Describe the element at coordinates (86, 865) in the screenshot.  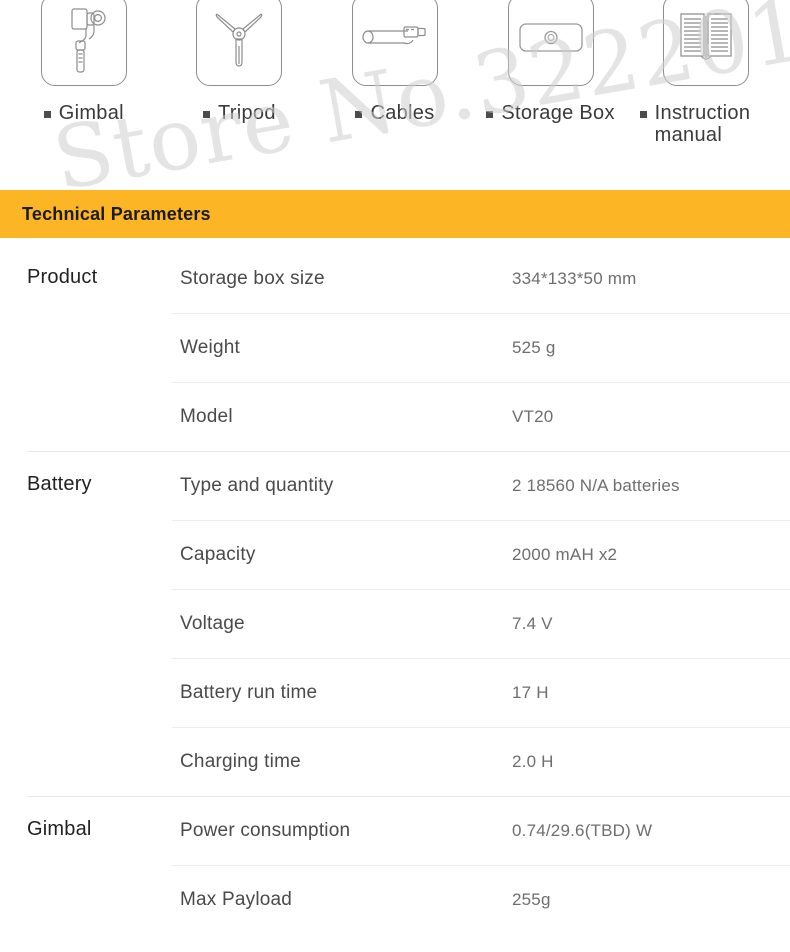
I see `spec-group-label-cell: Gimbal` at that location.